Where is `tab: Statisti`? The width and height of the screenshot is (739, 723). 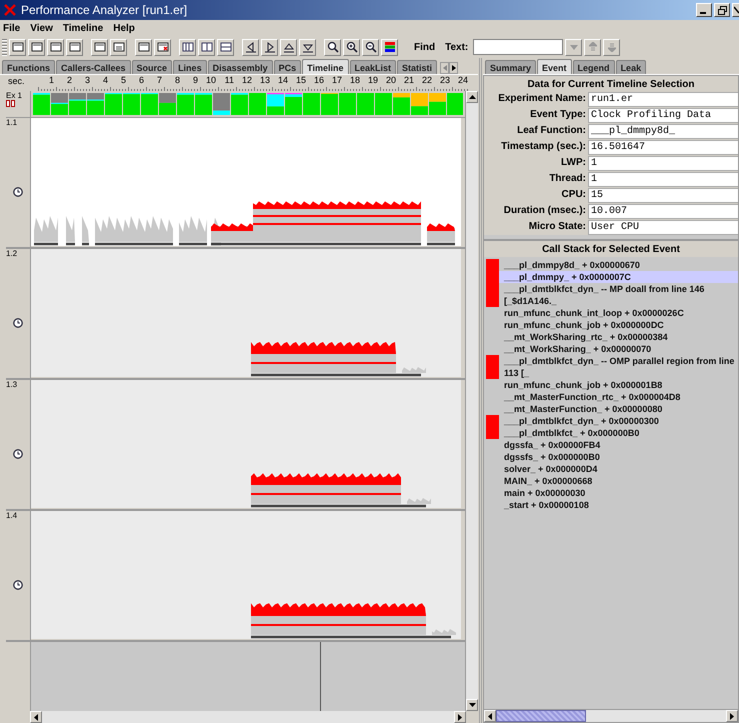 tab: Statisti is located at coordinates (417, 67).